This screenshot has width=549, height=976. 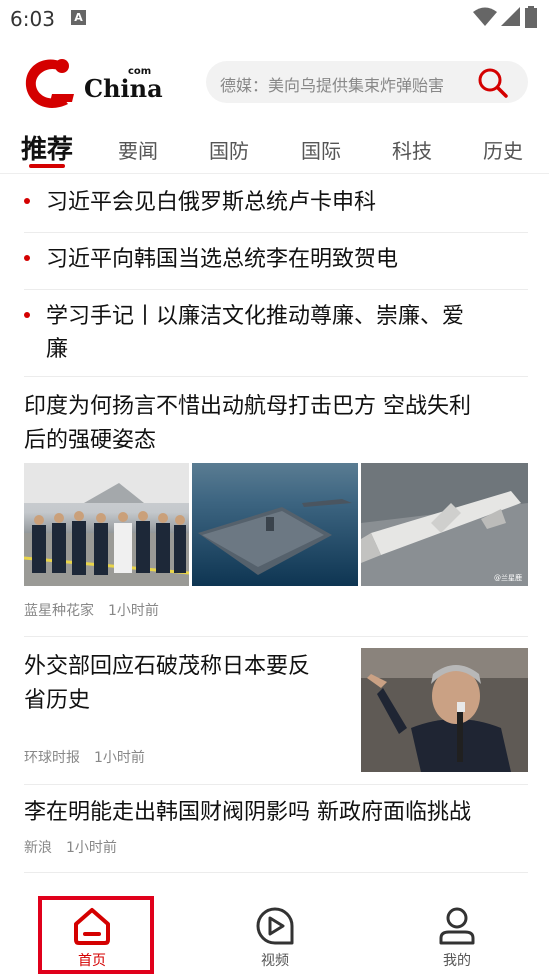 What do you see at coordinates (276, 334) in the screenshot?
I see `top-news-item: 学习手记丨以廉洁文化推动尊廉、崇廉、爱 廉` at bounding box center [276, 334].